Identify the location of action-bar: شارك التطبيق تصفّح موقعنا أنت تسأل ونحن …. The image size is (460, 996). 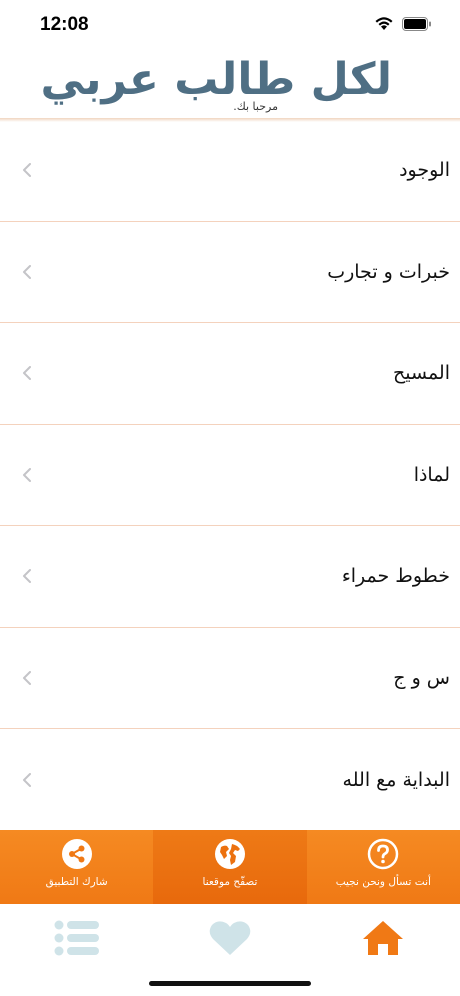
(230, 867).